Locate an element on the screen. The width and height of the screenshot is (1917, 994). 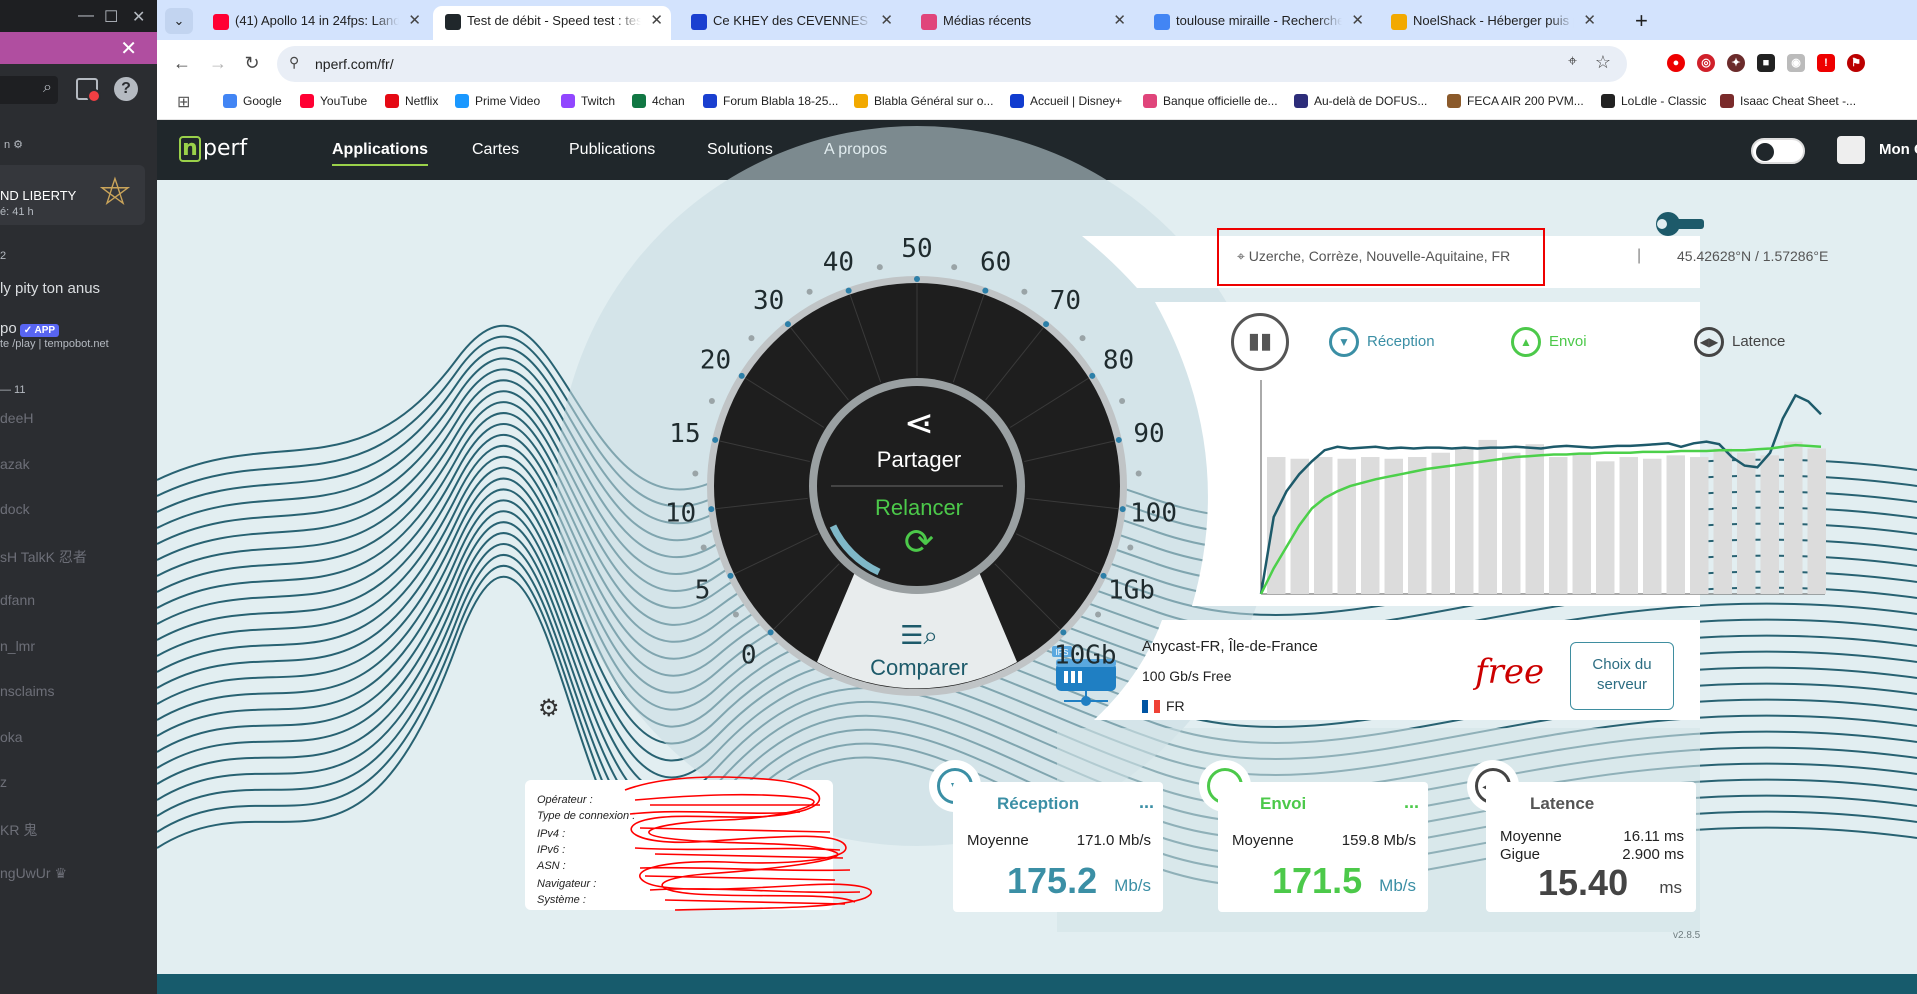
extension-icon: ■ is located at coordinates (1766, 63).